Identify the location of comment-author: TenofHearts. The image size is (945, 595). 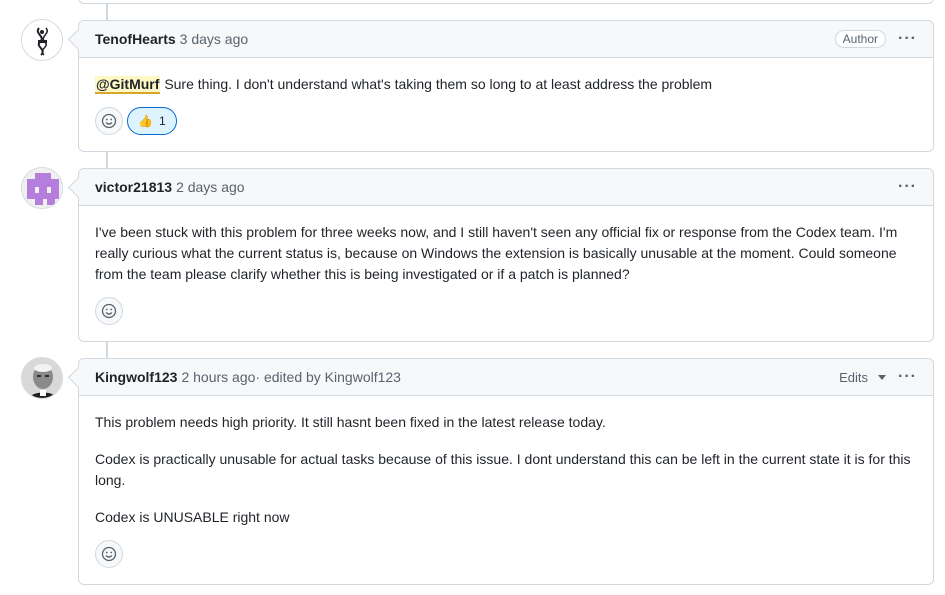
(135, 39).